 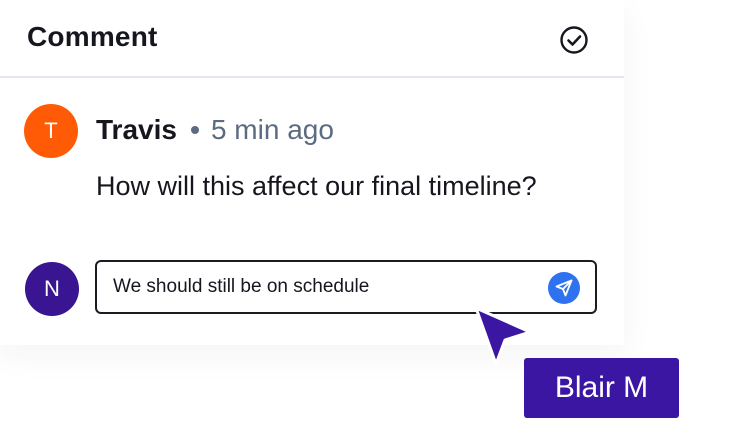 I want to click on collaborator-name-tag: Blair M, so click(x=601, y=388).